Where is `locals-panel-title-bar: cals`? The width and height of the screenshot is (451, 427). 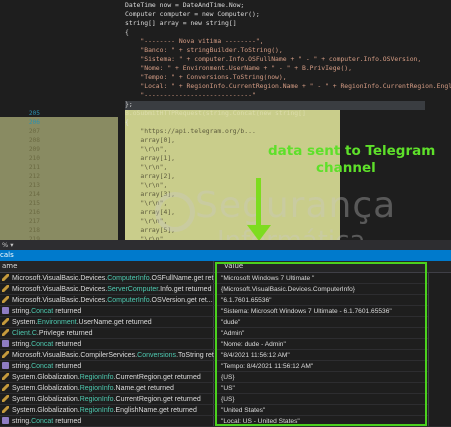 locals-panel-title-bar: cals is located at coordinates (225, 255).